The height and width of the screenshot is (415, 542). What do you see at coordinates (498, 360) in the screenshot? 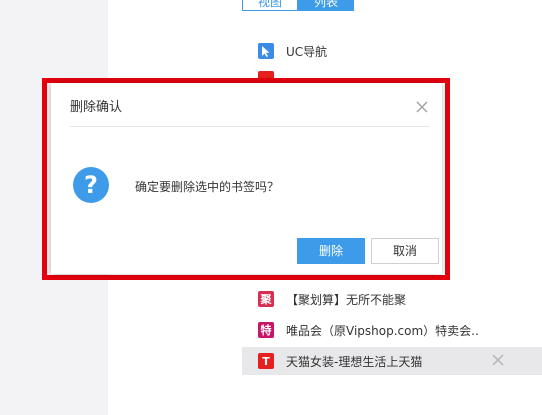
I see `remove-bookmark-icon` at bounding box center [498, 360].